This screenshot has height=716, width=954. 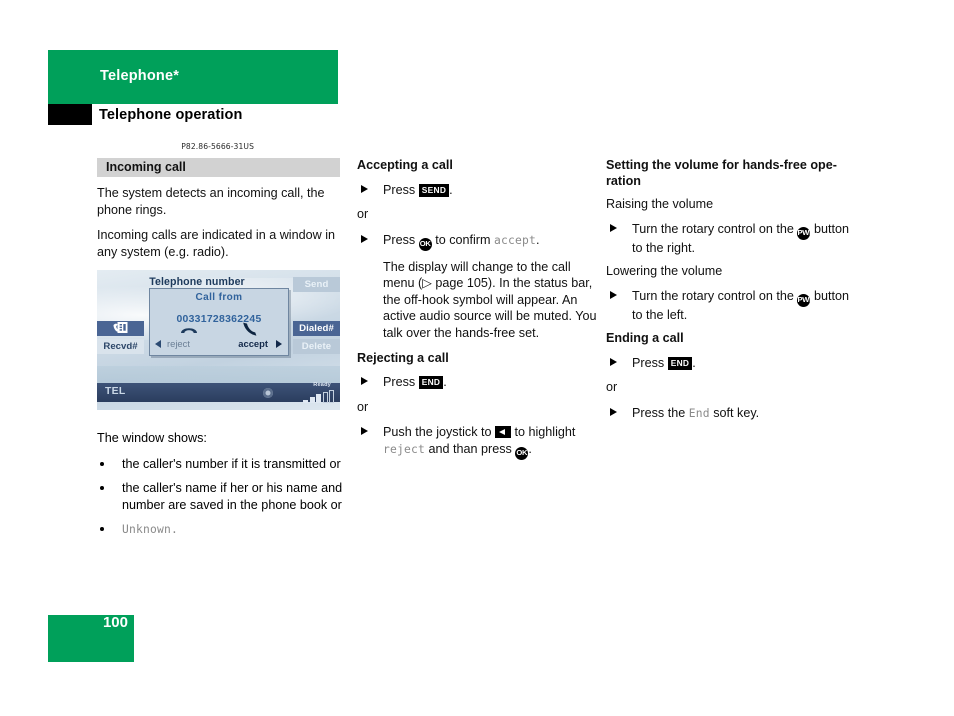 I want to click on popup-left-arrow-icon, so click(x=158, y=344).